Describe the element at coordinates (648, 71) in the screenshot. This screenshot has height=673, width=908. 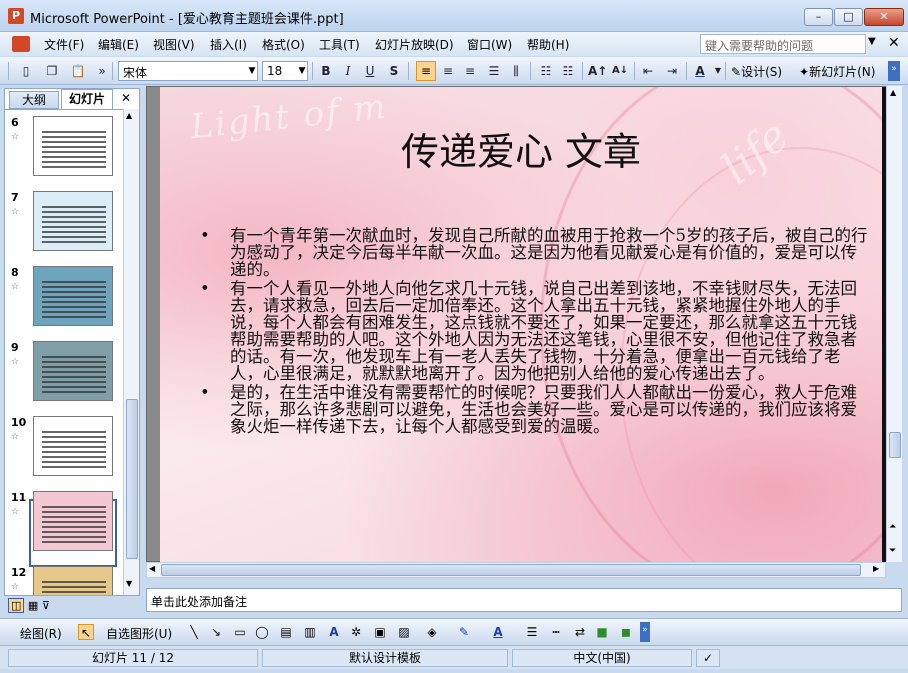
I see `decrease-indent-icon: ⇤` at that location.